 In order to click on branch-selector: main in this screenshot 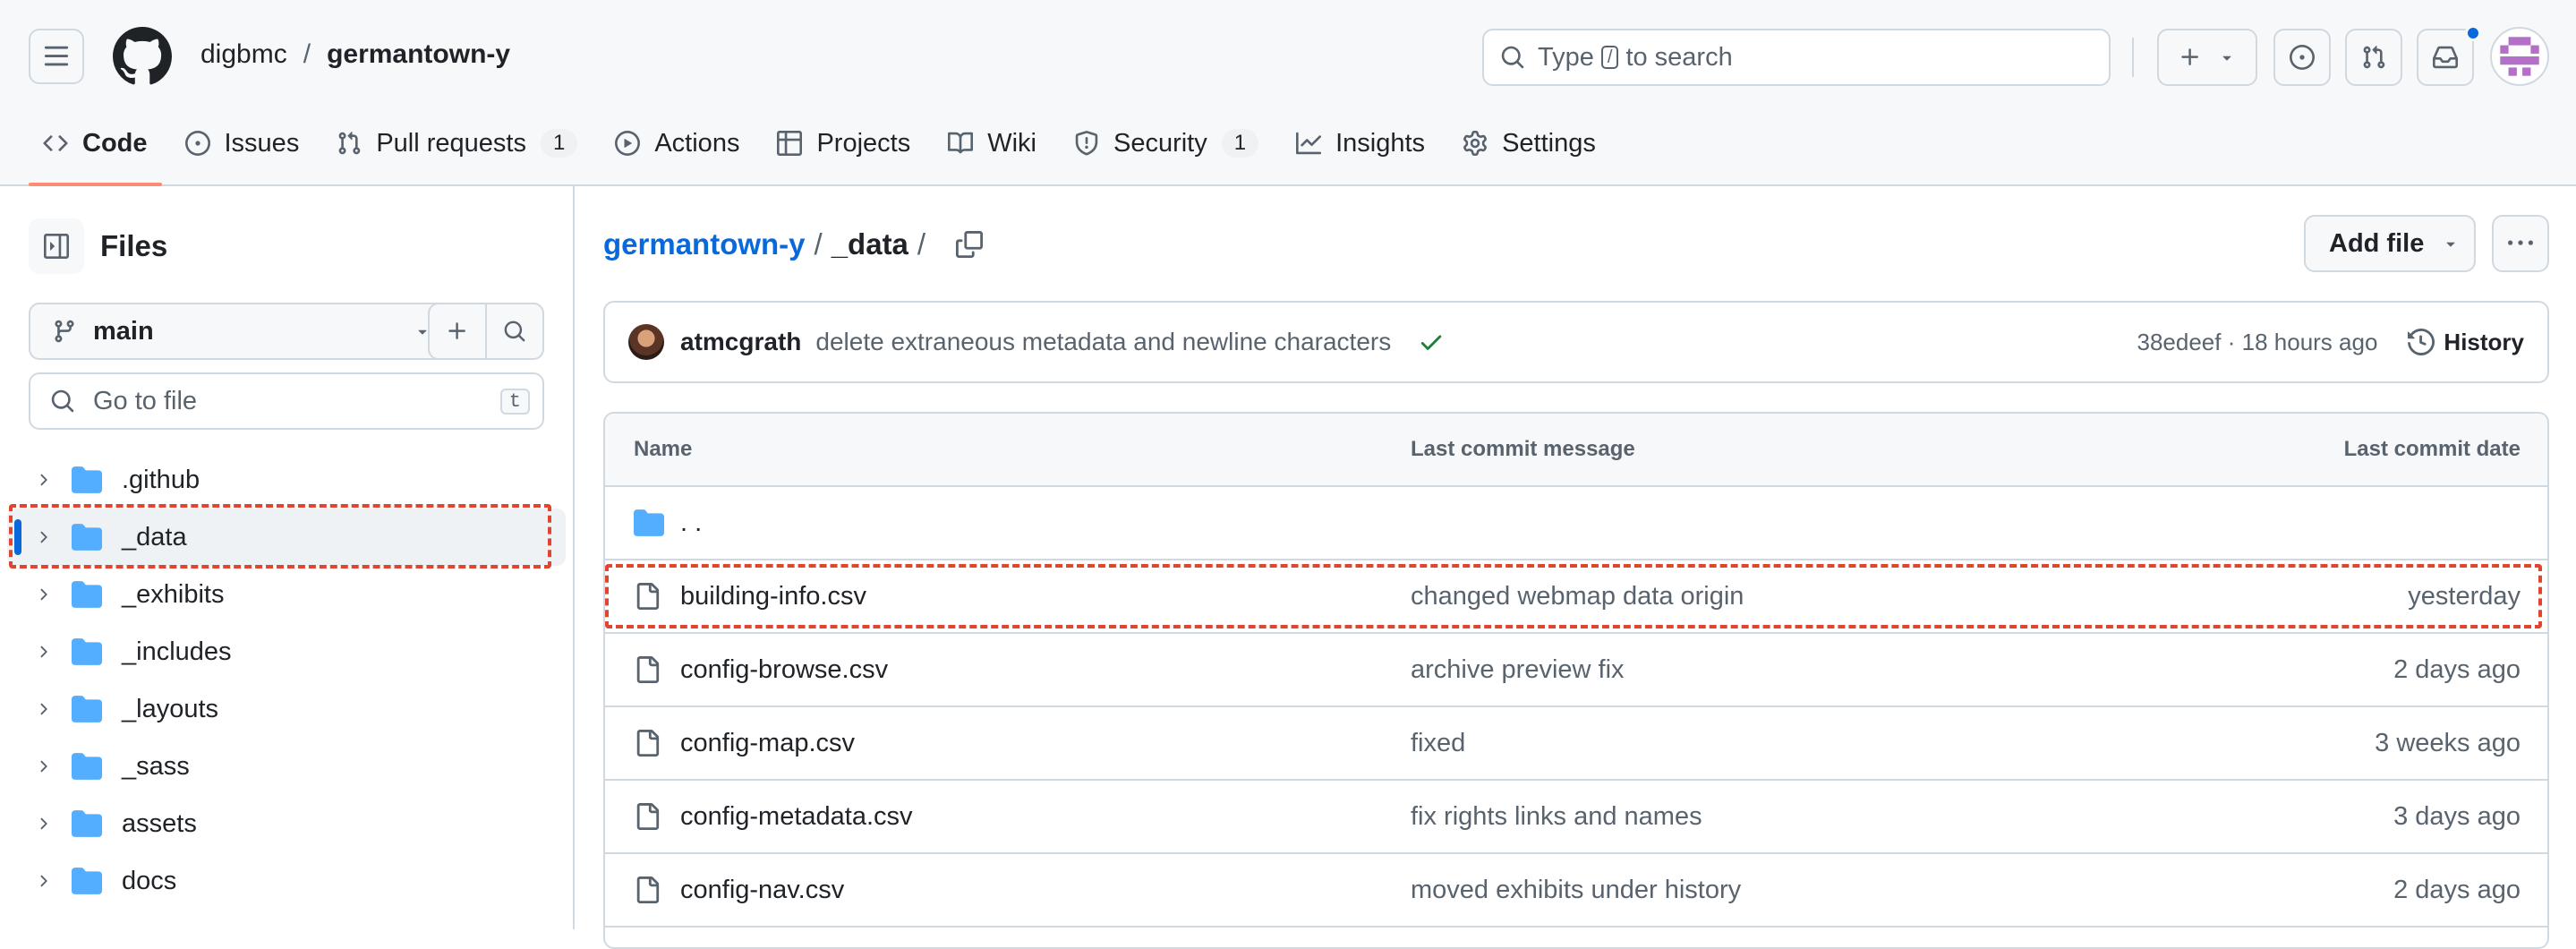, I will do `click(244, 331)`.